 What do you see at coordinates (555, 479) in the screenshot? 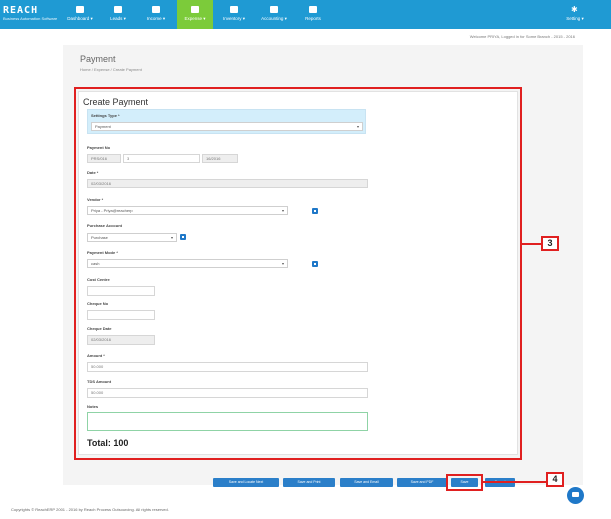
I see `callout-4: 4` at bounding box center [555, 479].